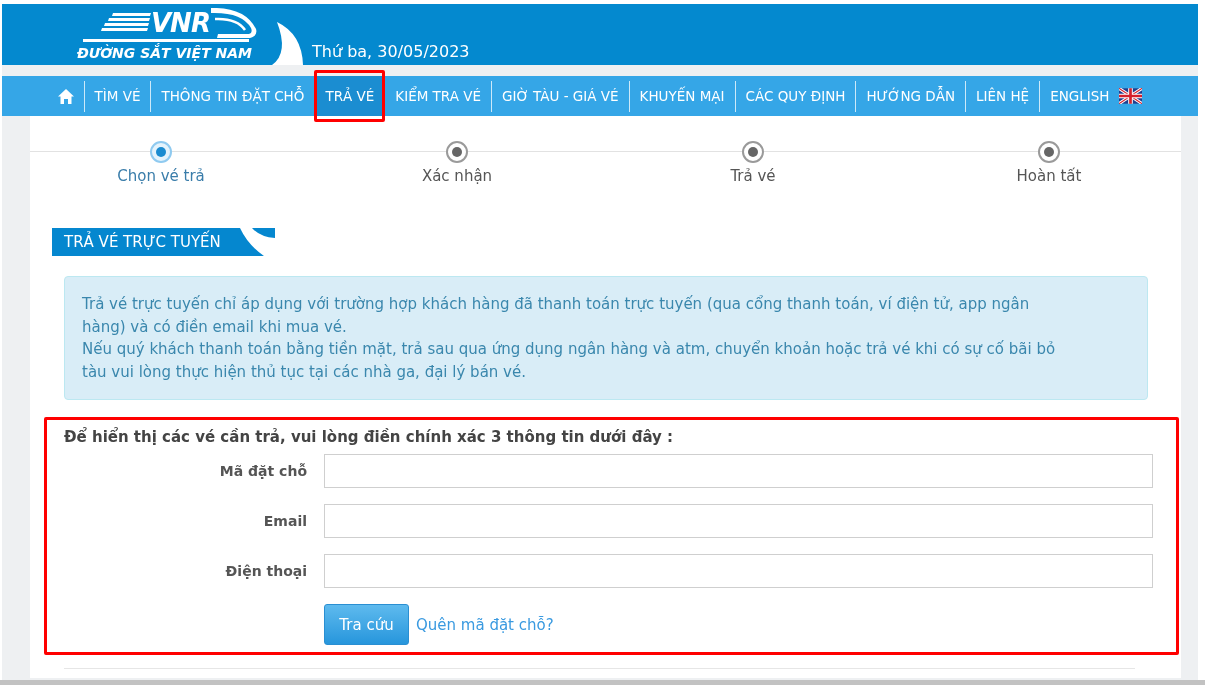  Describe the element at coordinates (369, 437) in the screenshot. I see `form-instruction: Để hiển thị các vé cần trả, vui lòng điền chính xác 3 thông tin dưới đây :` at that location.